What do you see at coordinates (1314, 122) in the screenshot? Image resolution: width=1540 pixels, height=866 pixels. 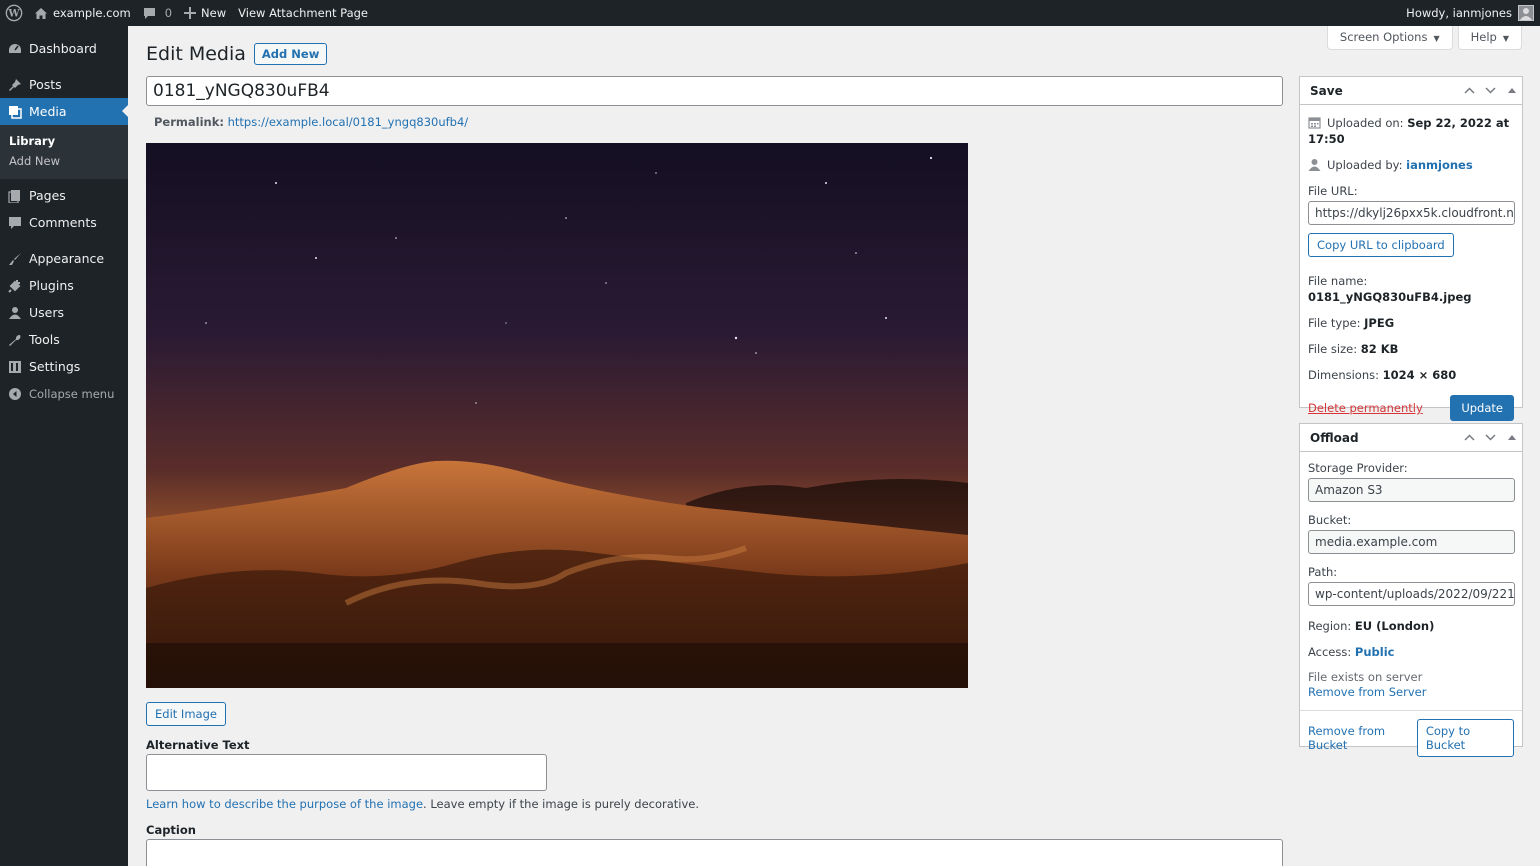 I see `calendar-icon` at bounding box center [1314, 122].